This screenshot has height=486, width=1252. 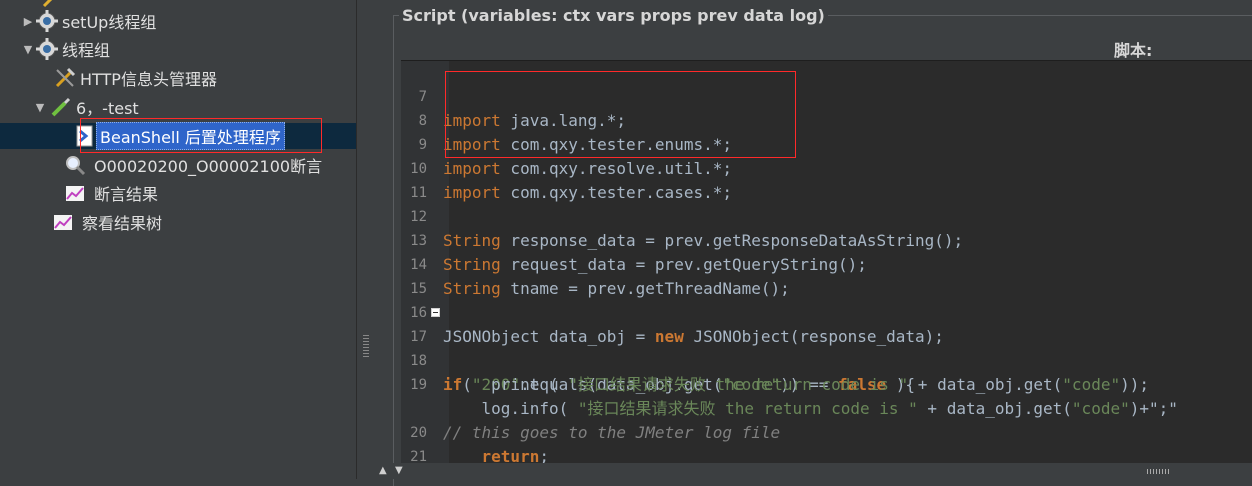 I want to click on tree-item-sampler: ▼ 6，-test, so click(x=178, y=107).